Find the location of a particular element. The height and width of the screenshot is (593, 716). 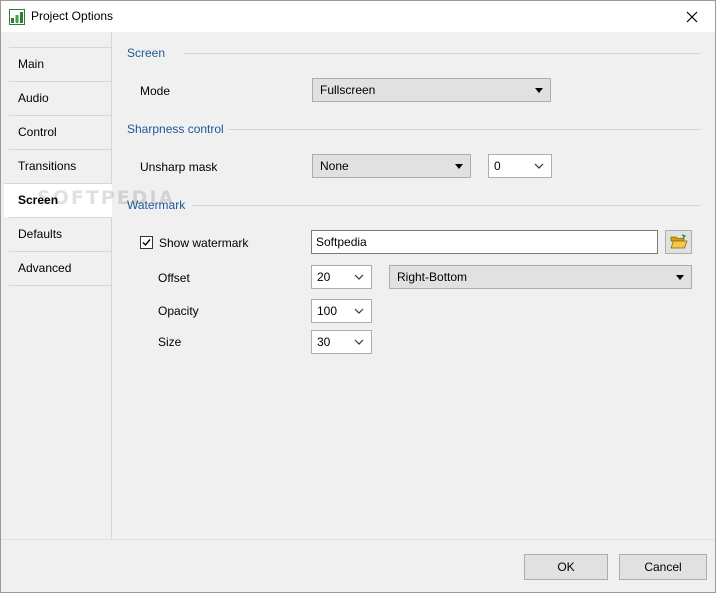

opacity-value: 100 is located at coordinates (327, 311).